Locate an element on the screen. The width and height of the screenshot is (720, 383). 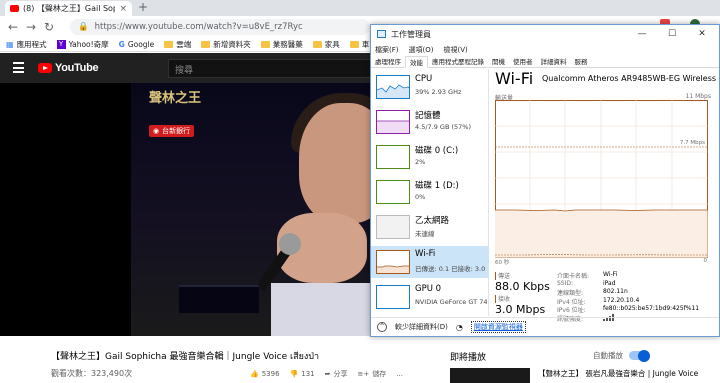
autoplay-label: 自動播放 is located at coordinates (608, 355).